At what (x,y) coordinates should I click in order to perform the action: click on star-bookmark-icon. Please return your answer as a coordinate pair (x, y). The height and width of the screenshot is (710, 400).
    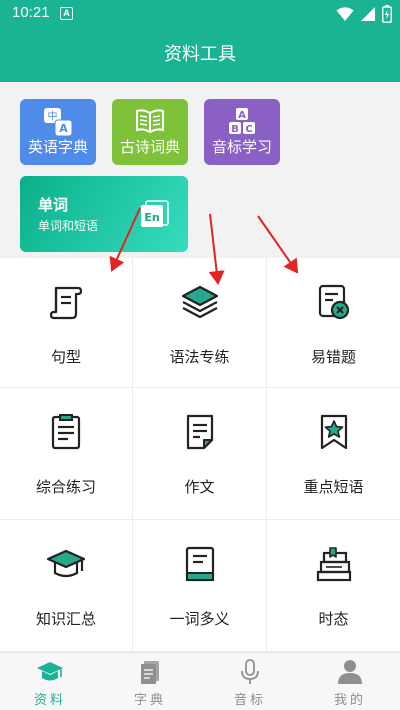
    Looking at the image, I should click on (333, 432).